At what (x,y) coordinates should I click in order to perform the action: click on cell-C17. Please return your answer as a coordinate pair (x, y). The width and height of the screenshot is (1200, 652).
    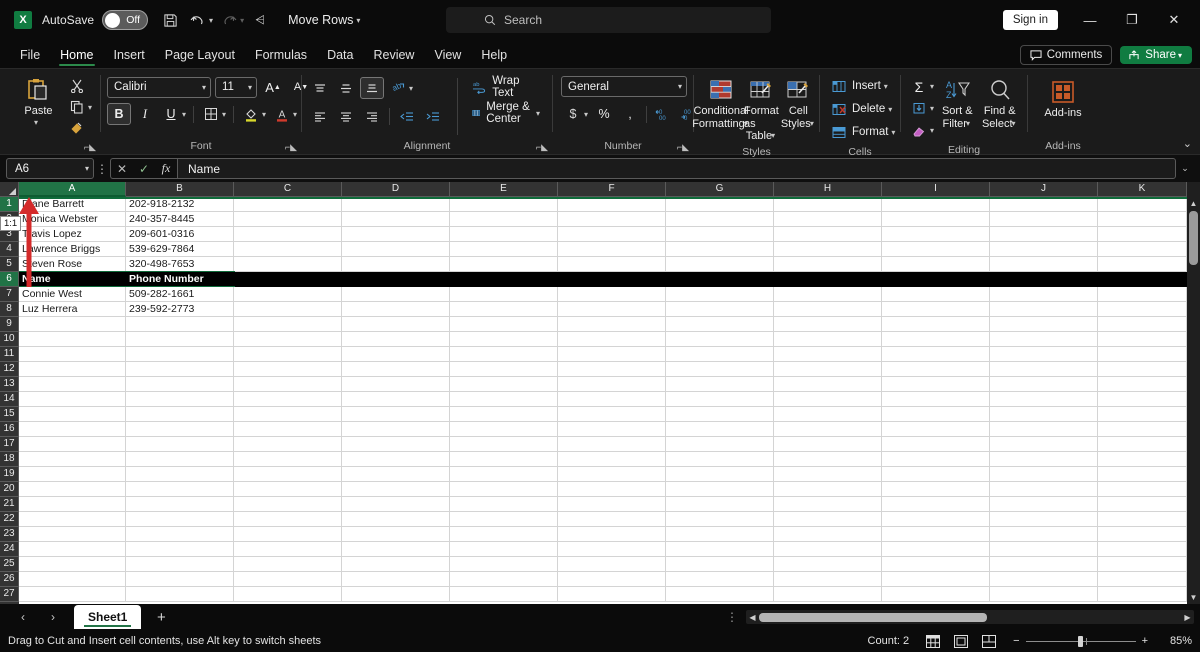
    Looking at the image, I should click on (288, 444).